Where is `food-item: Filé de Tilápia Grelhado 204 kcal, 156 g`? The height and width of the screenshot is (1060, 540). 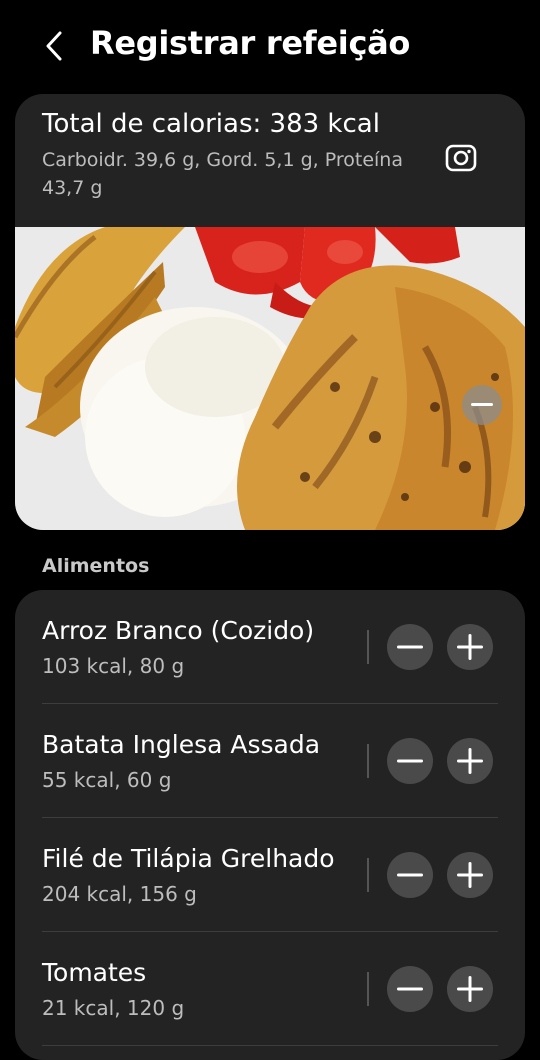 food-item: Filé de Tilápia Grelhado 204 kcal, 156 g is located at coordinates (270, 875).